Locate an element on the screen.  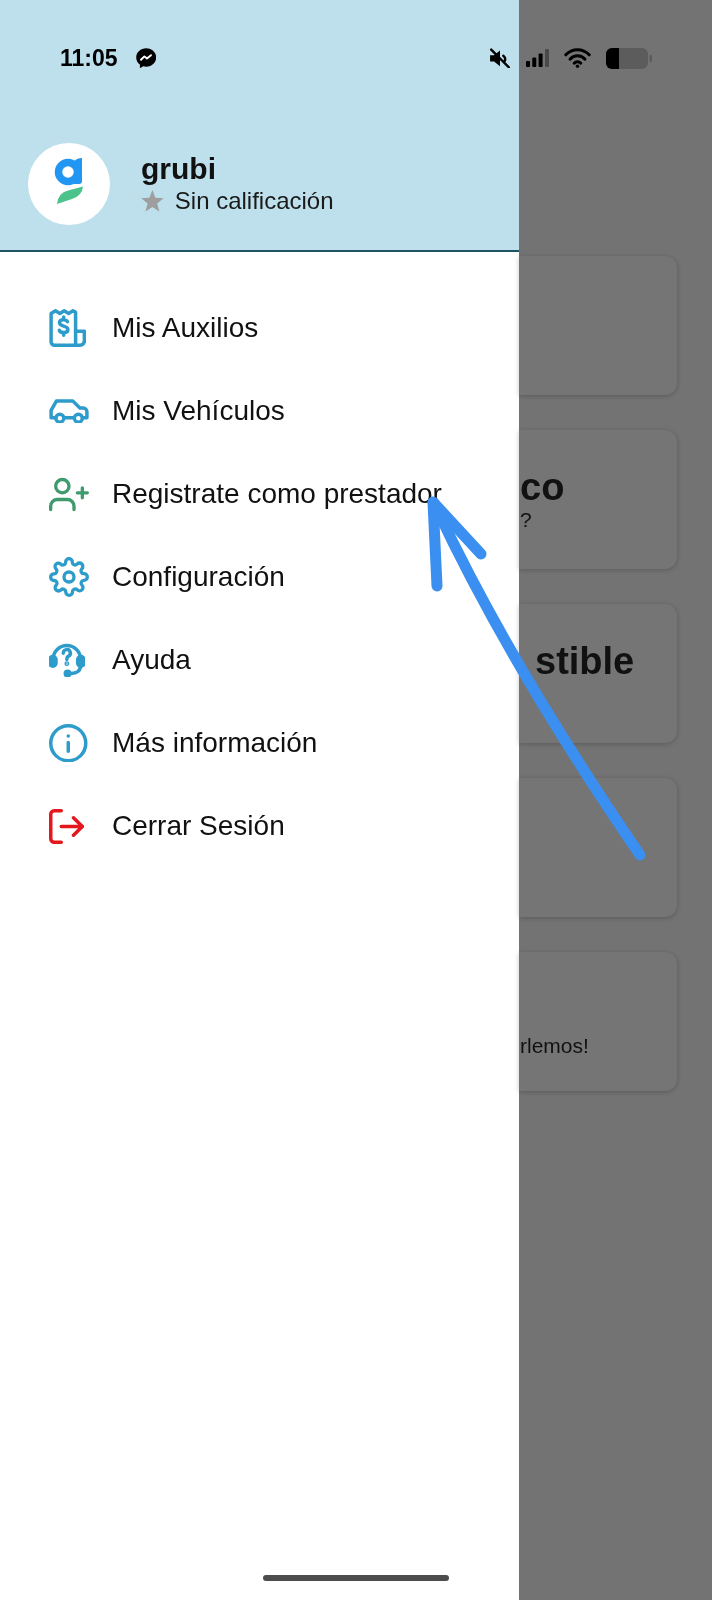
card-subtitle: ? is located at coordinates (526, 520).